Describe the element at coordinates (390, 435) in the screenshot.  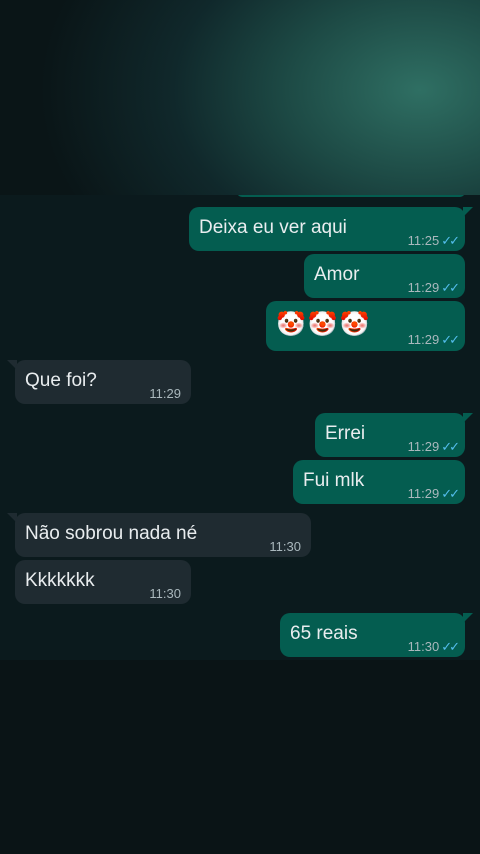
I see `message-bubble-outgoing: Errei 11:29 ✓✓` at that location.